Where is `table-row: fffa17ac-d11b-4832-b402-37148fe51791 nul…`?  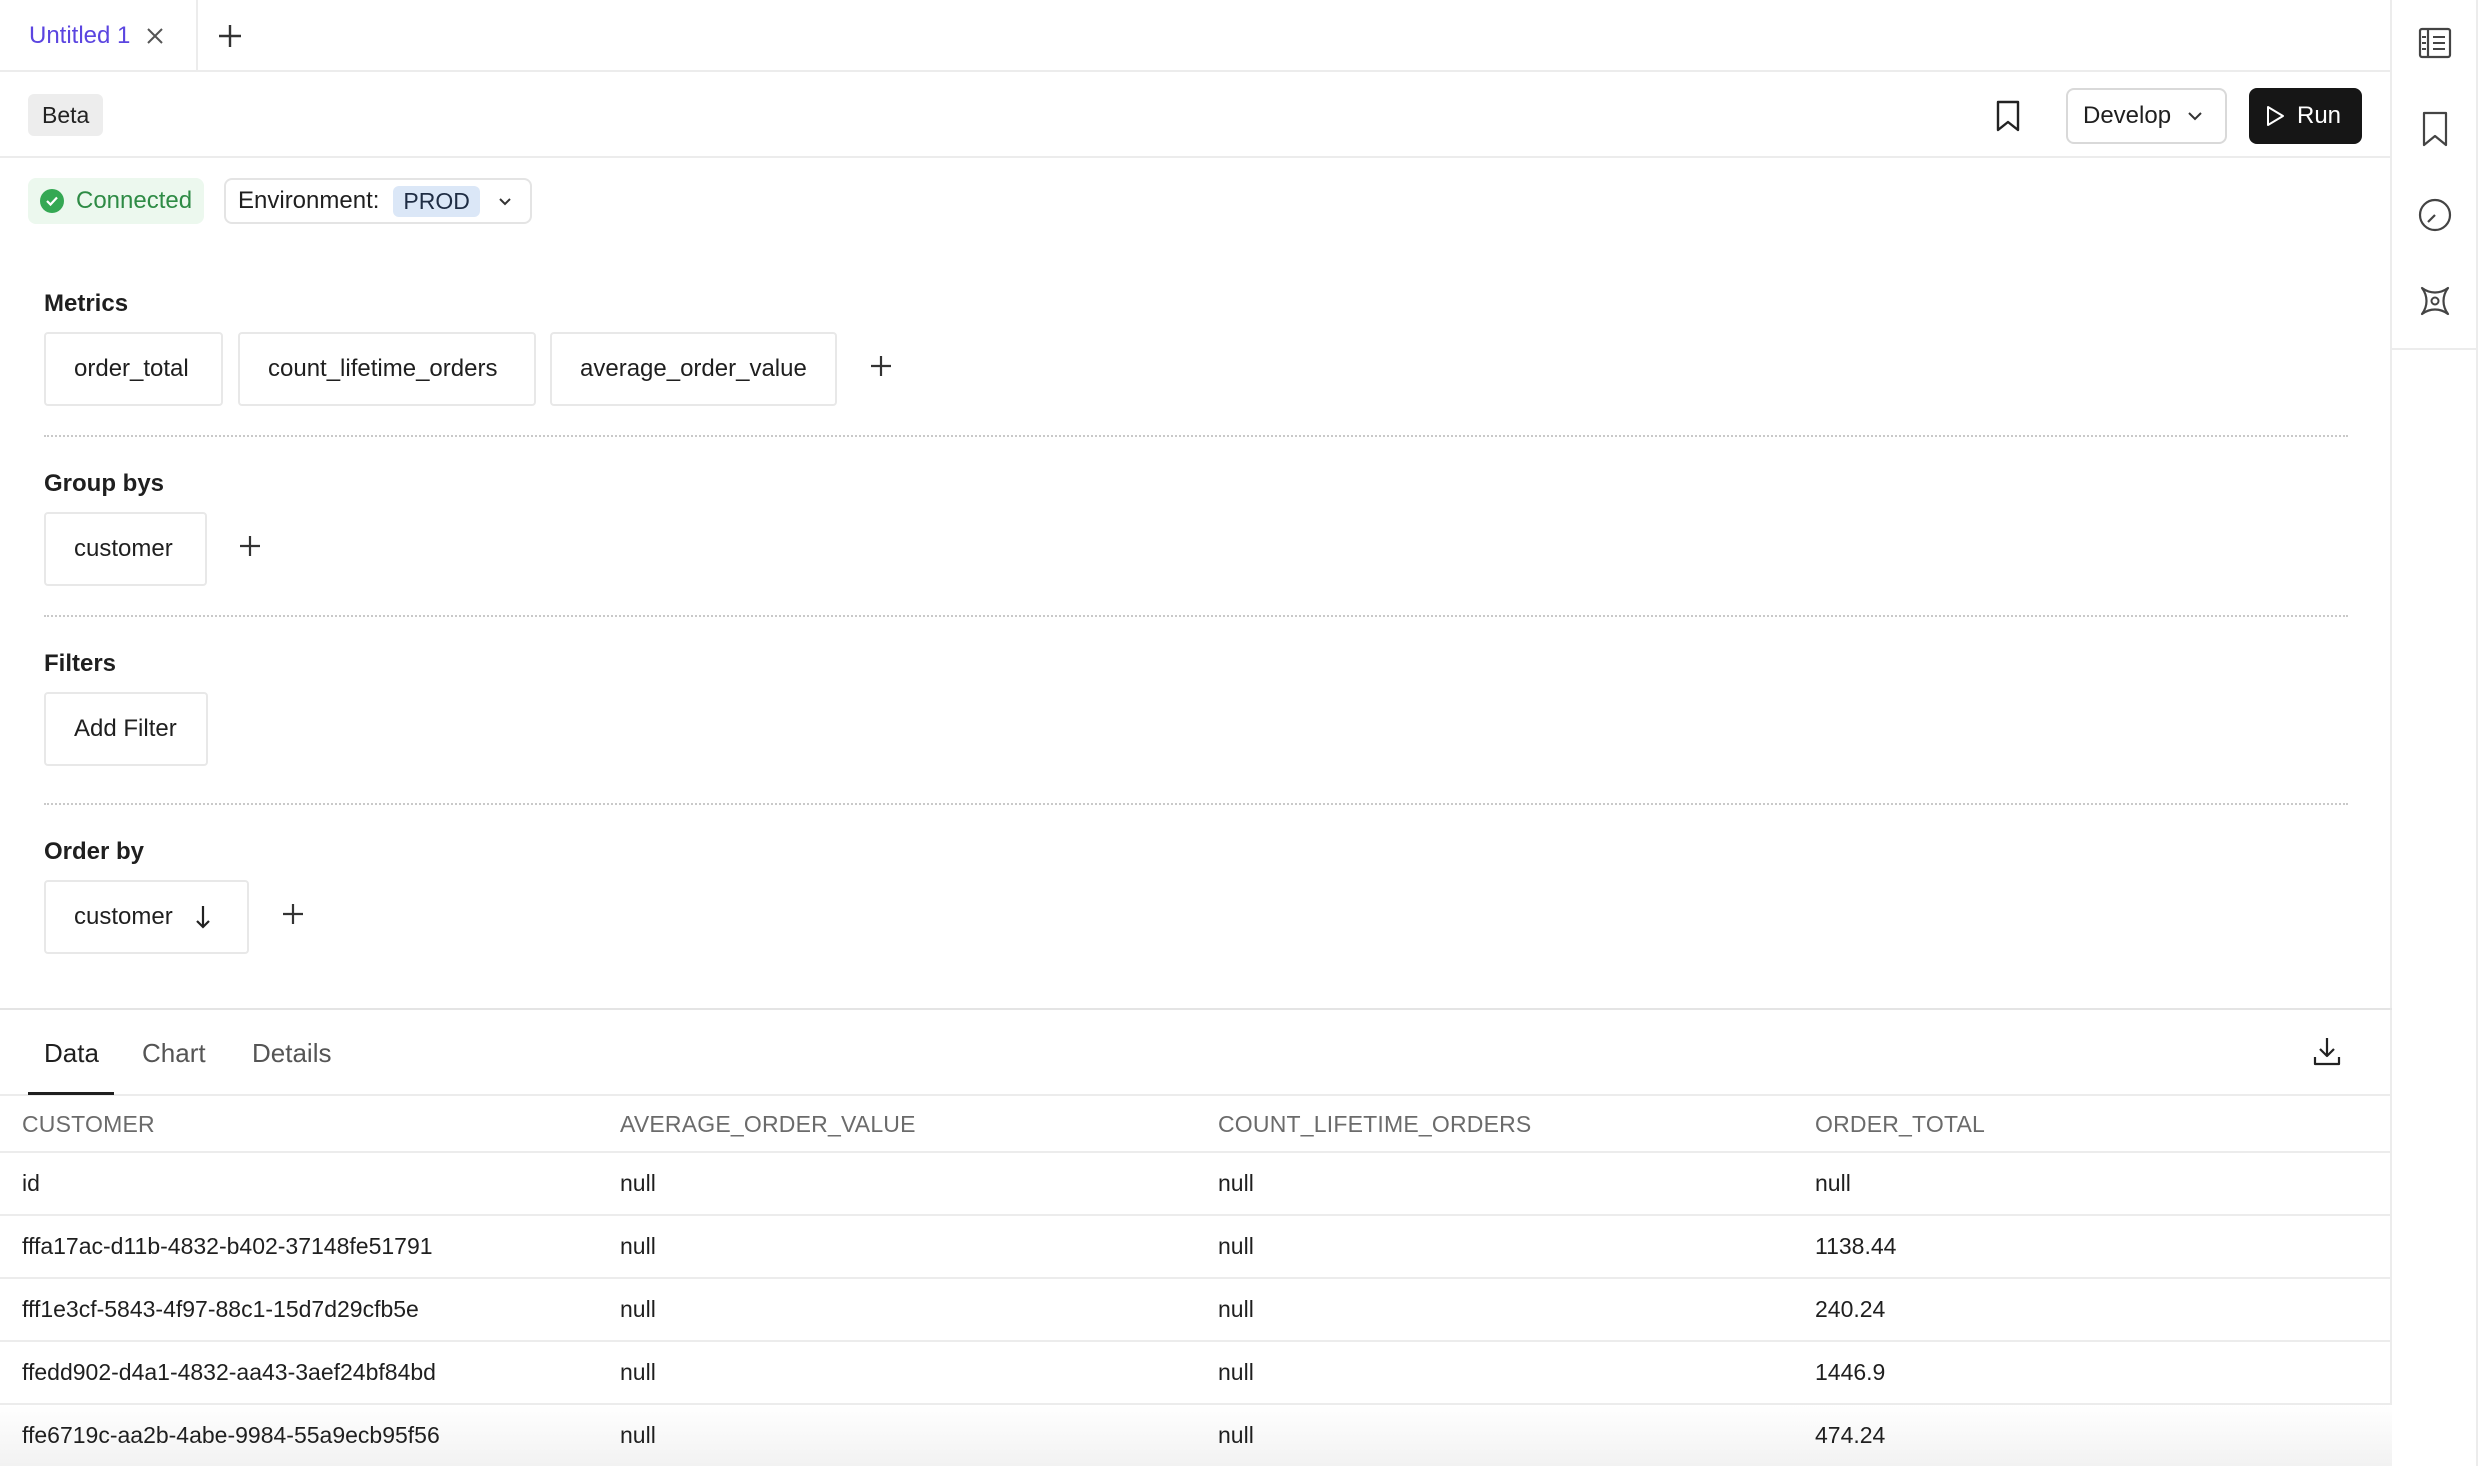 table-row: fffa17ac-d11b-4832-b402-37148fe51791 nul… is located at coordinates (1196, 1247).